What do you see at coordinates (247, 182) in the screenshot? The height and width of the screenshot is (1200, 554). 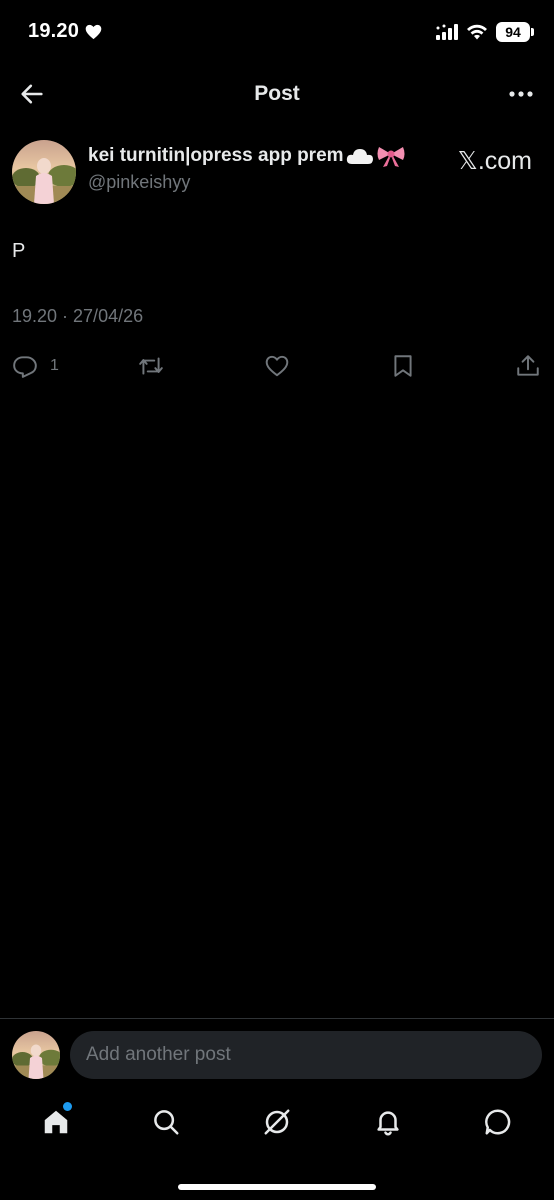 I see `author-handle: @pinkeishyy` at bounding box center [247, 182].